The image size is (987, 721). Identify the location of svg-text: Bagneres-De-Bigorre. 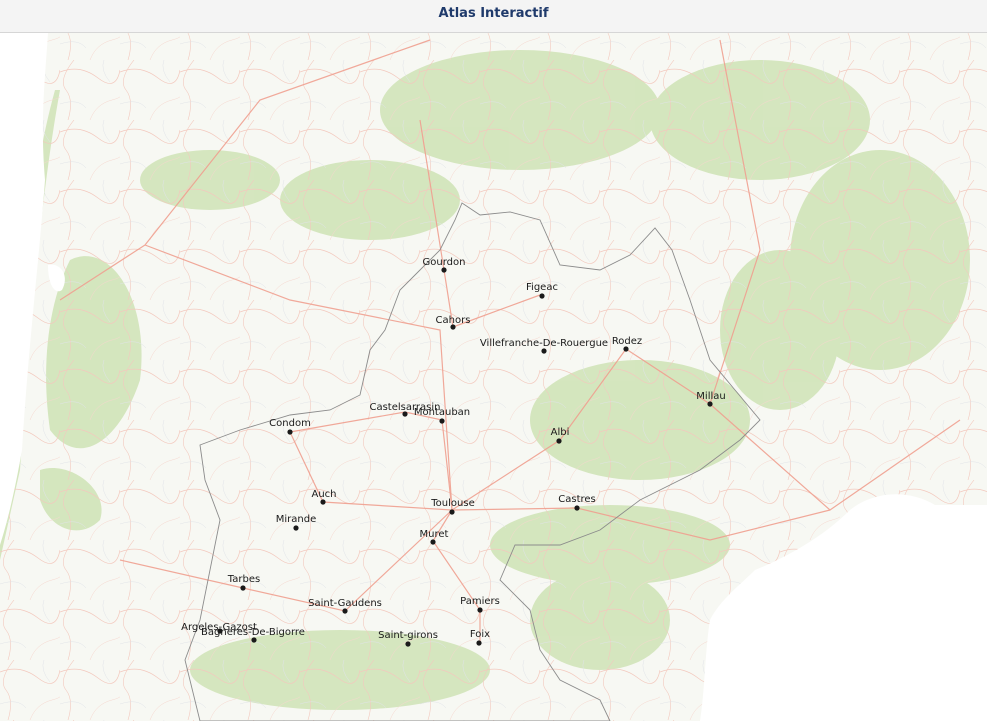
(253, 632).